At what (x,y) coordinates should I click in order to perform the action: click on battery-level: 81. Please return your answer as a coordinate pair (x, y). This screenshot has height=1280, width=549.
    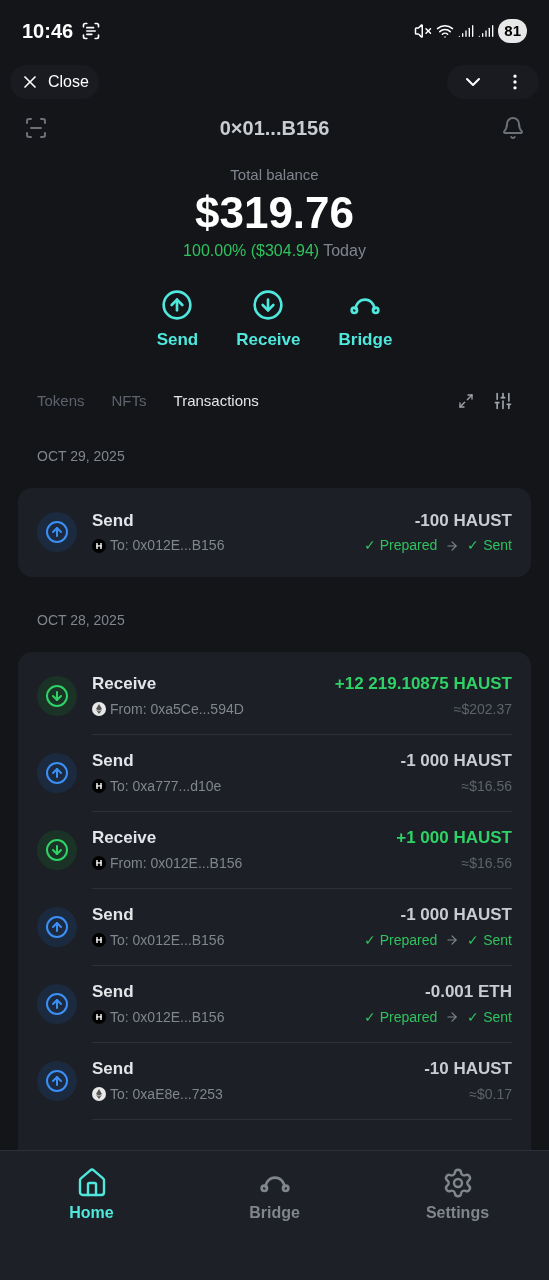
    Looking at the image, I should click on (512, 31).